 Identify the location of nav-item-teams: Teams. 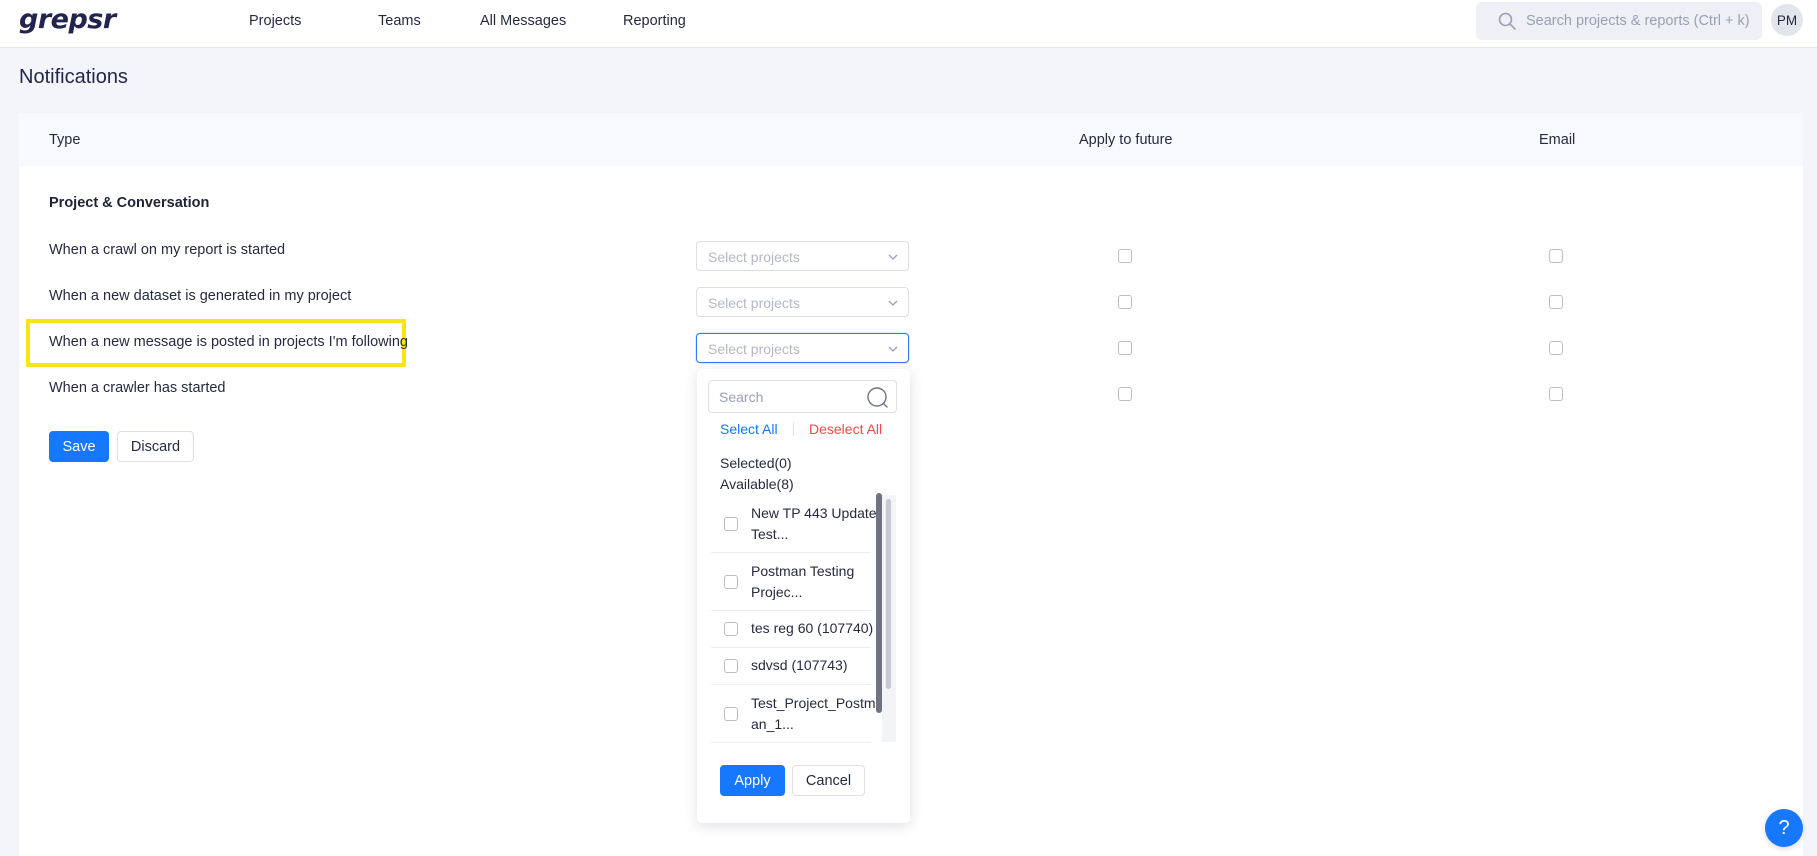
(399, 21).